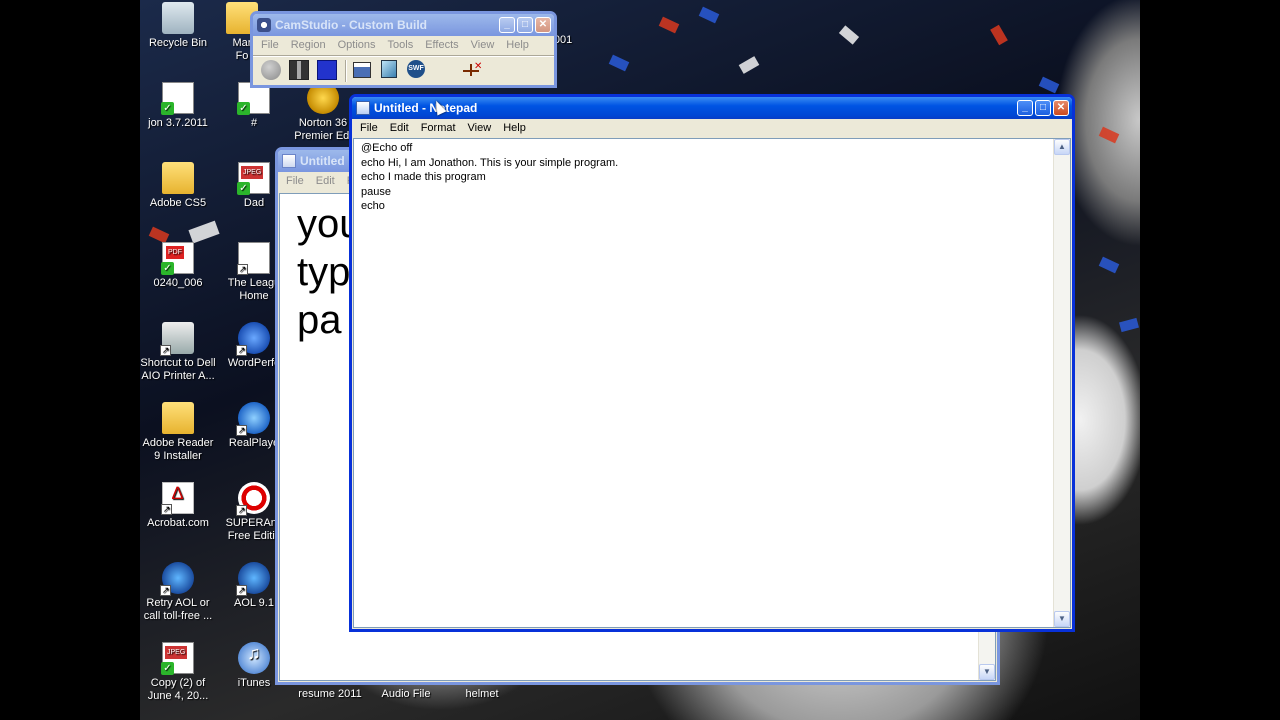 This screenshot has height=720, width=1280. Describe the element at coordinates (1062, 147) in the screenshot. I see `scroll-up-icon: ▲` at that location.